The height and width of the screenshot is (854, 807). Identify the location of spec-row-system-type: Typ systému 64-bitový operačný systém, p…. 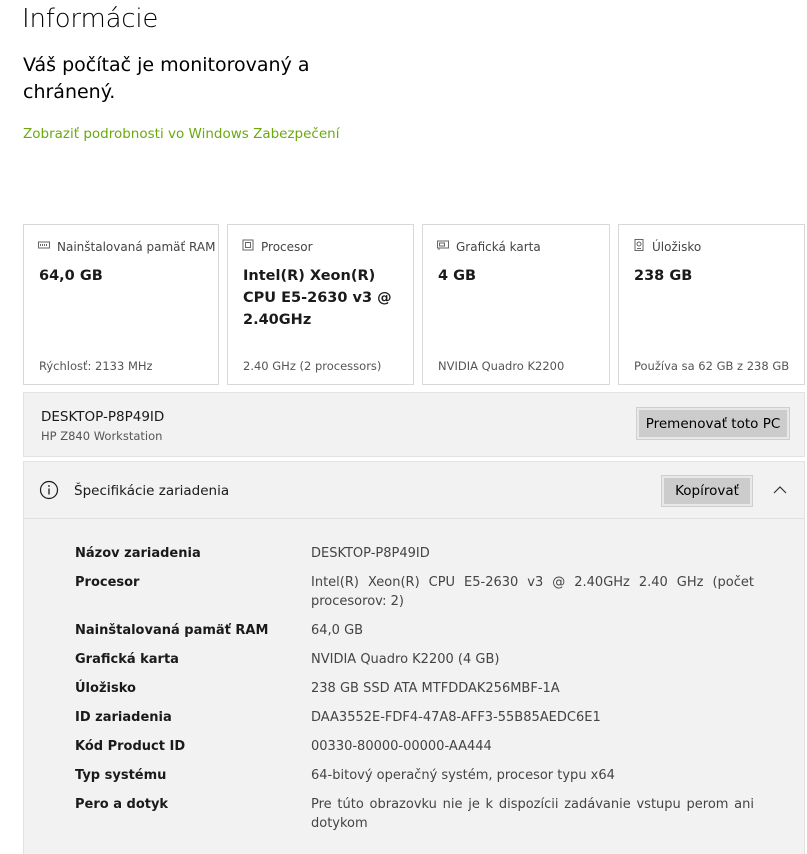
(415, 775).